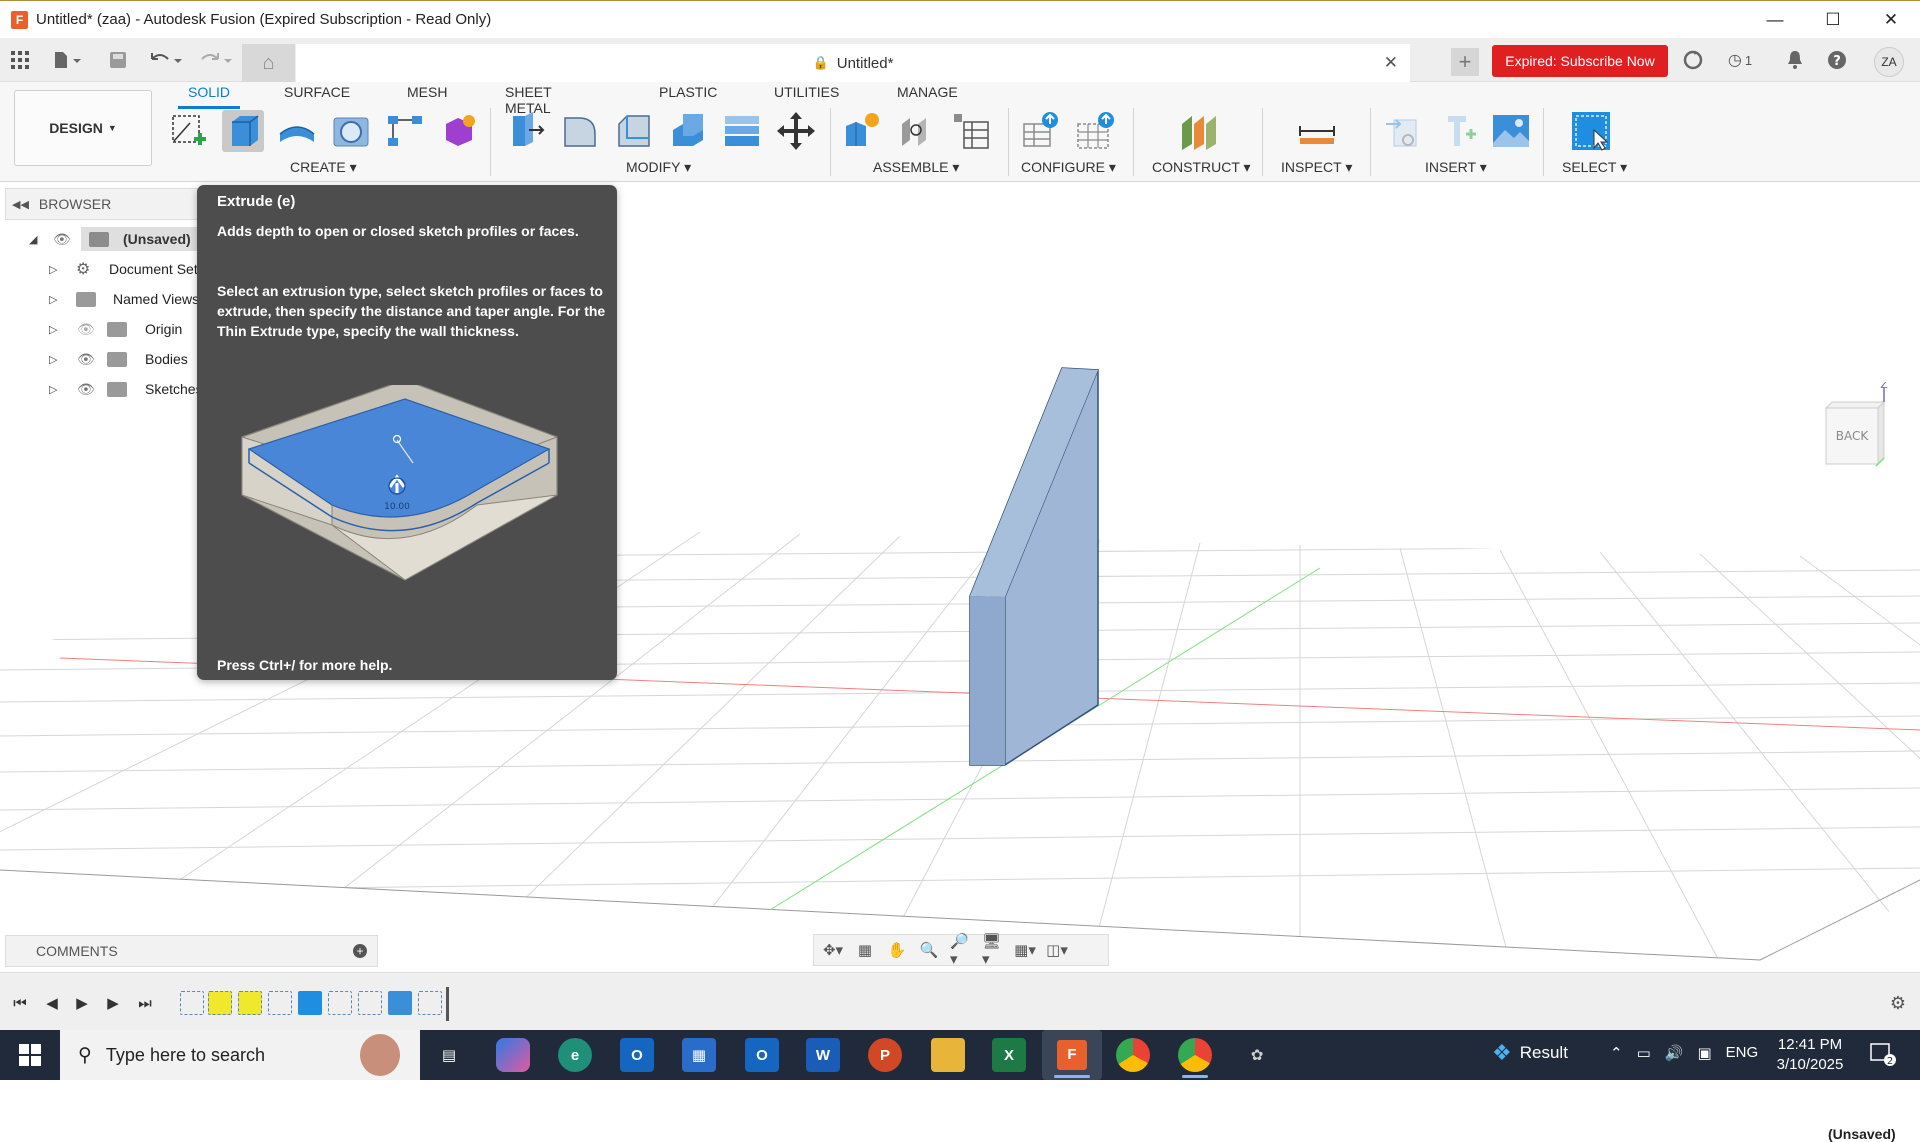 The height and width of the screenshot is (1142, 1920). Describe the element at coordinates (405, 131) in the screenshot. I see `pattern-icon` at that location.